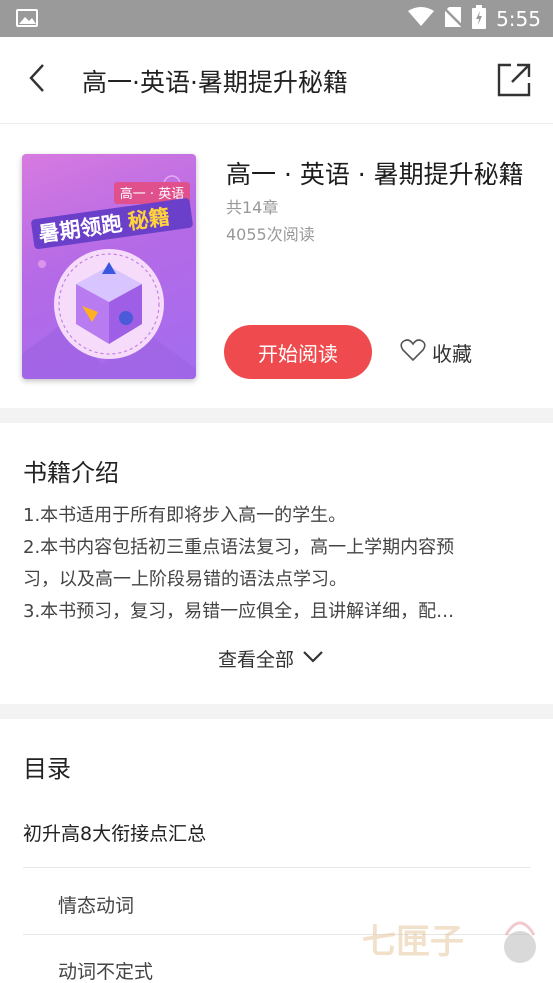 The height and width of the screenshot is (983, 553). Describe the element at coordinates (375, 174) in the screenshot. I see `book-title: 高一 · 英语 · 暑期提升秘籍` at that location.